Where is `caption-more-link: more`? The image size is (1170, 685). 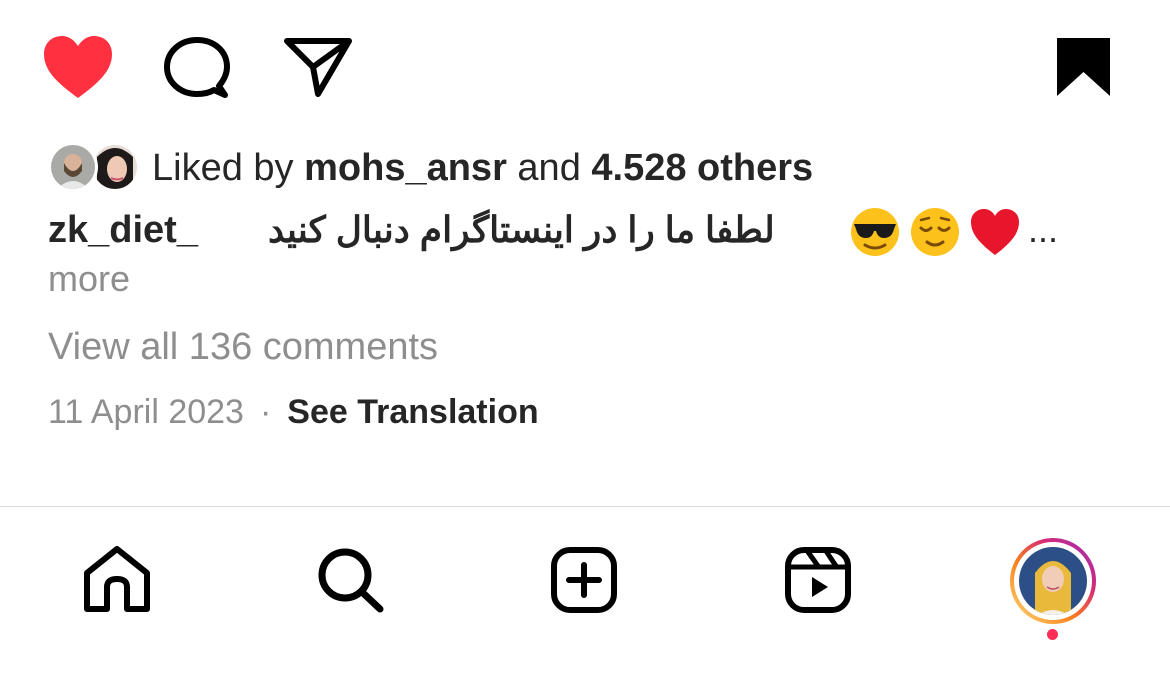
caption-more-link: more is located at coordinates (89, 279).